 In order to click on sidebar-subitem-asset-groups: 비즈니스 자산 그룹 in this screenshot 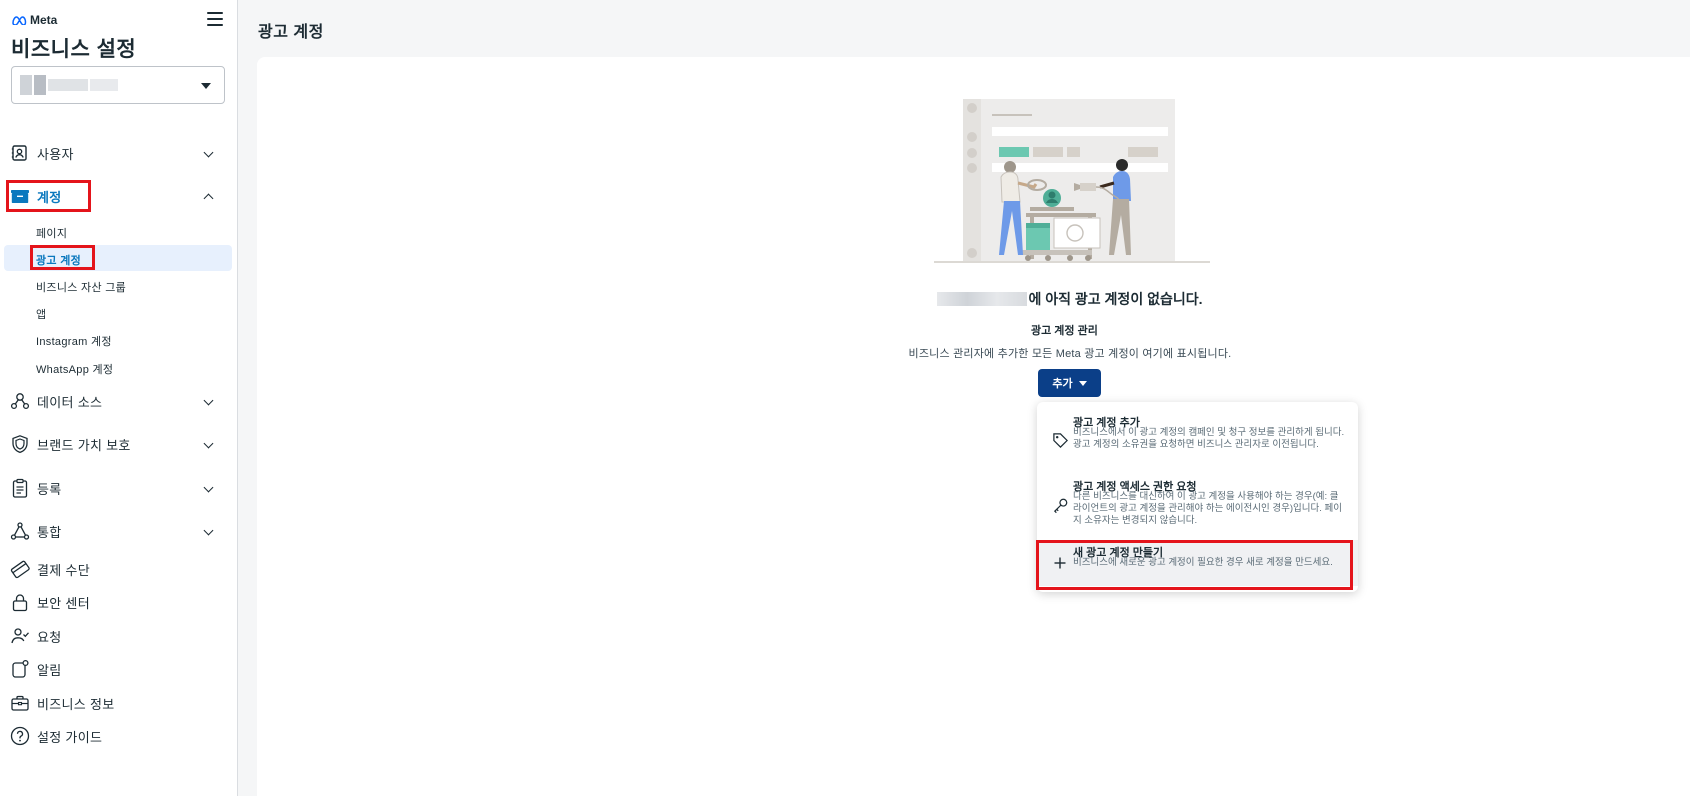, I will do `click(81, 287)`.